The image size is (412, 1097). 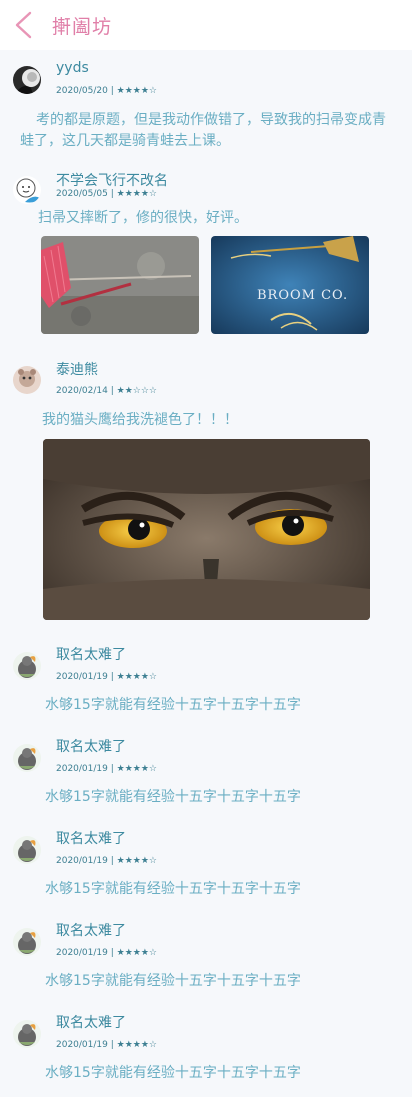 I want to click on review-text: 扫帚又摔断了，修的很快，好评。, so click(x=143, y=218).